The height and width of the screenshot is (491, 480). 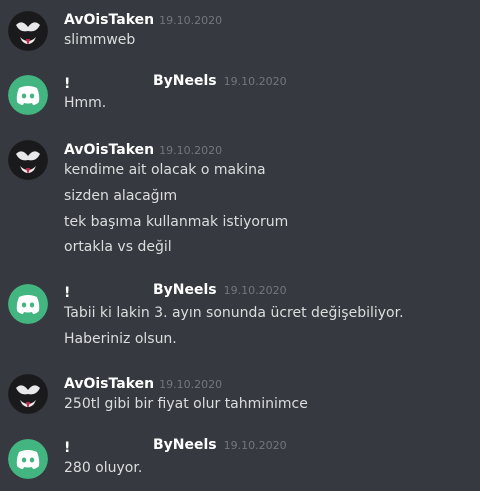 What do you see at coordinates (165, 170) in the screenshot?
I see `message-text: kendime ait olacak o makina` at bounding box center [165, 170].